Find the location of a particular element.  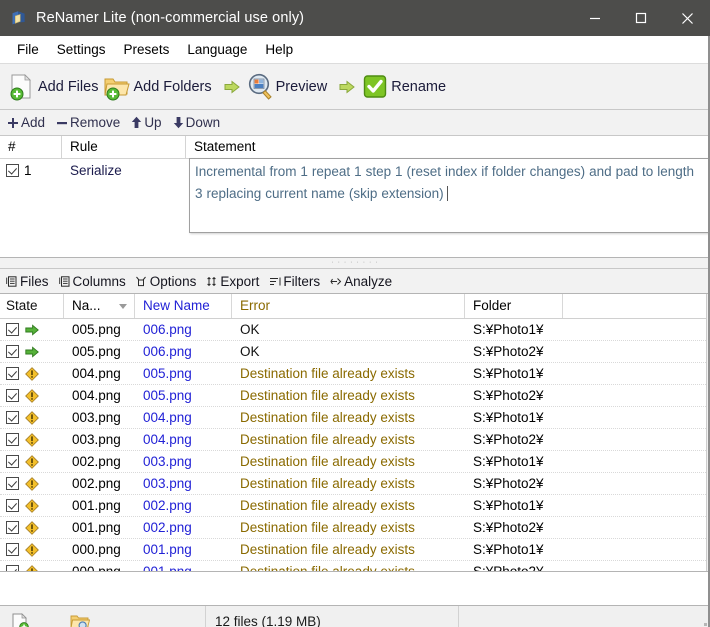

files-header-new-name: New Name is located at coordinates (183, 306).